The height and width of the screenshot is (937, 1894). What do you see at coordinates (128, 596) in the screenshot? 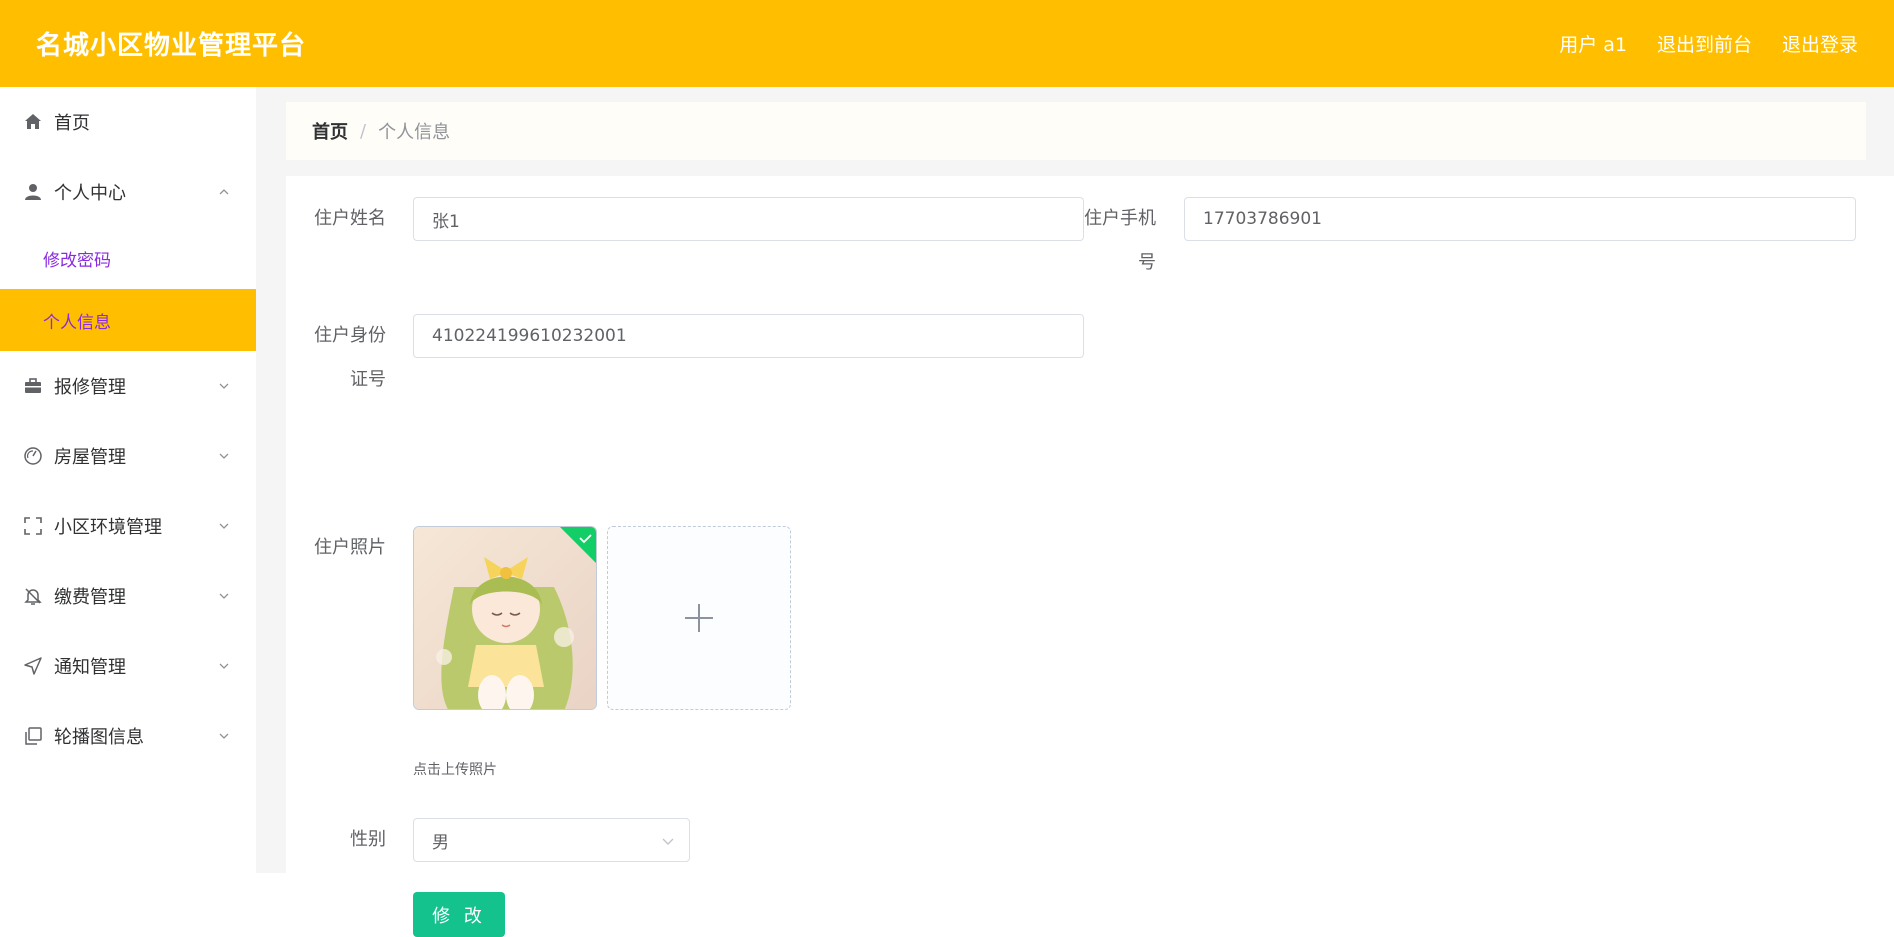
I see `sidebar-item-payment: 缴费管理` at bounding box center [128, 596].